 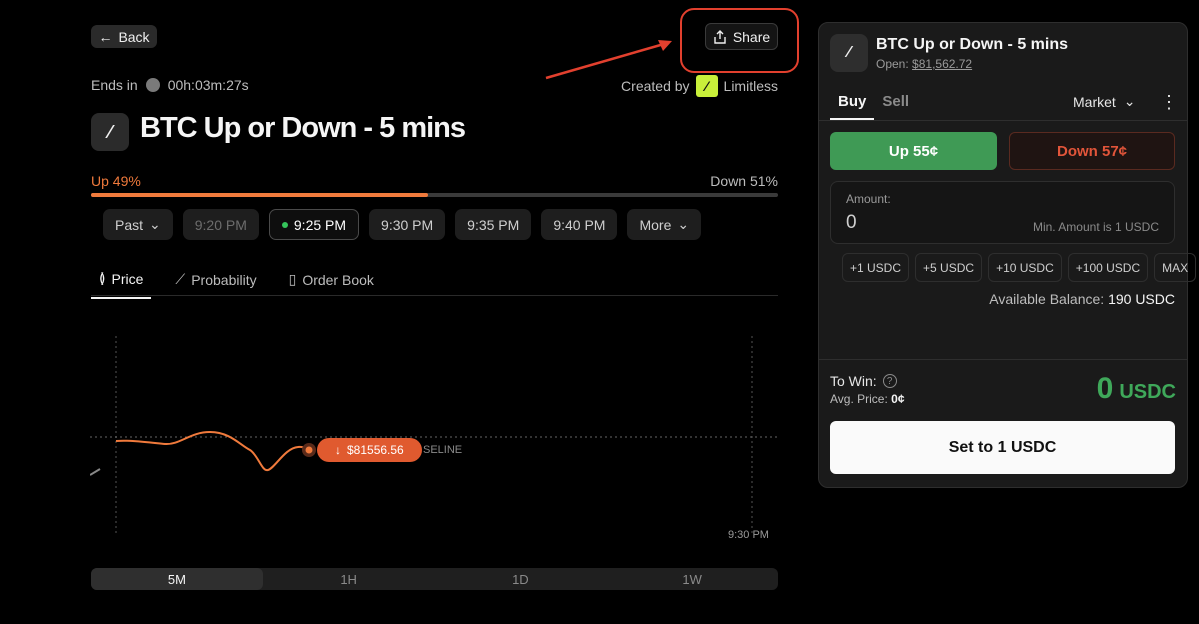 I want to click on time-chip-940: 9:40 PM, so click(x=579, y=224).